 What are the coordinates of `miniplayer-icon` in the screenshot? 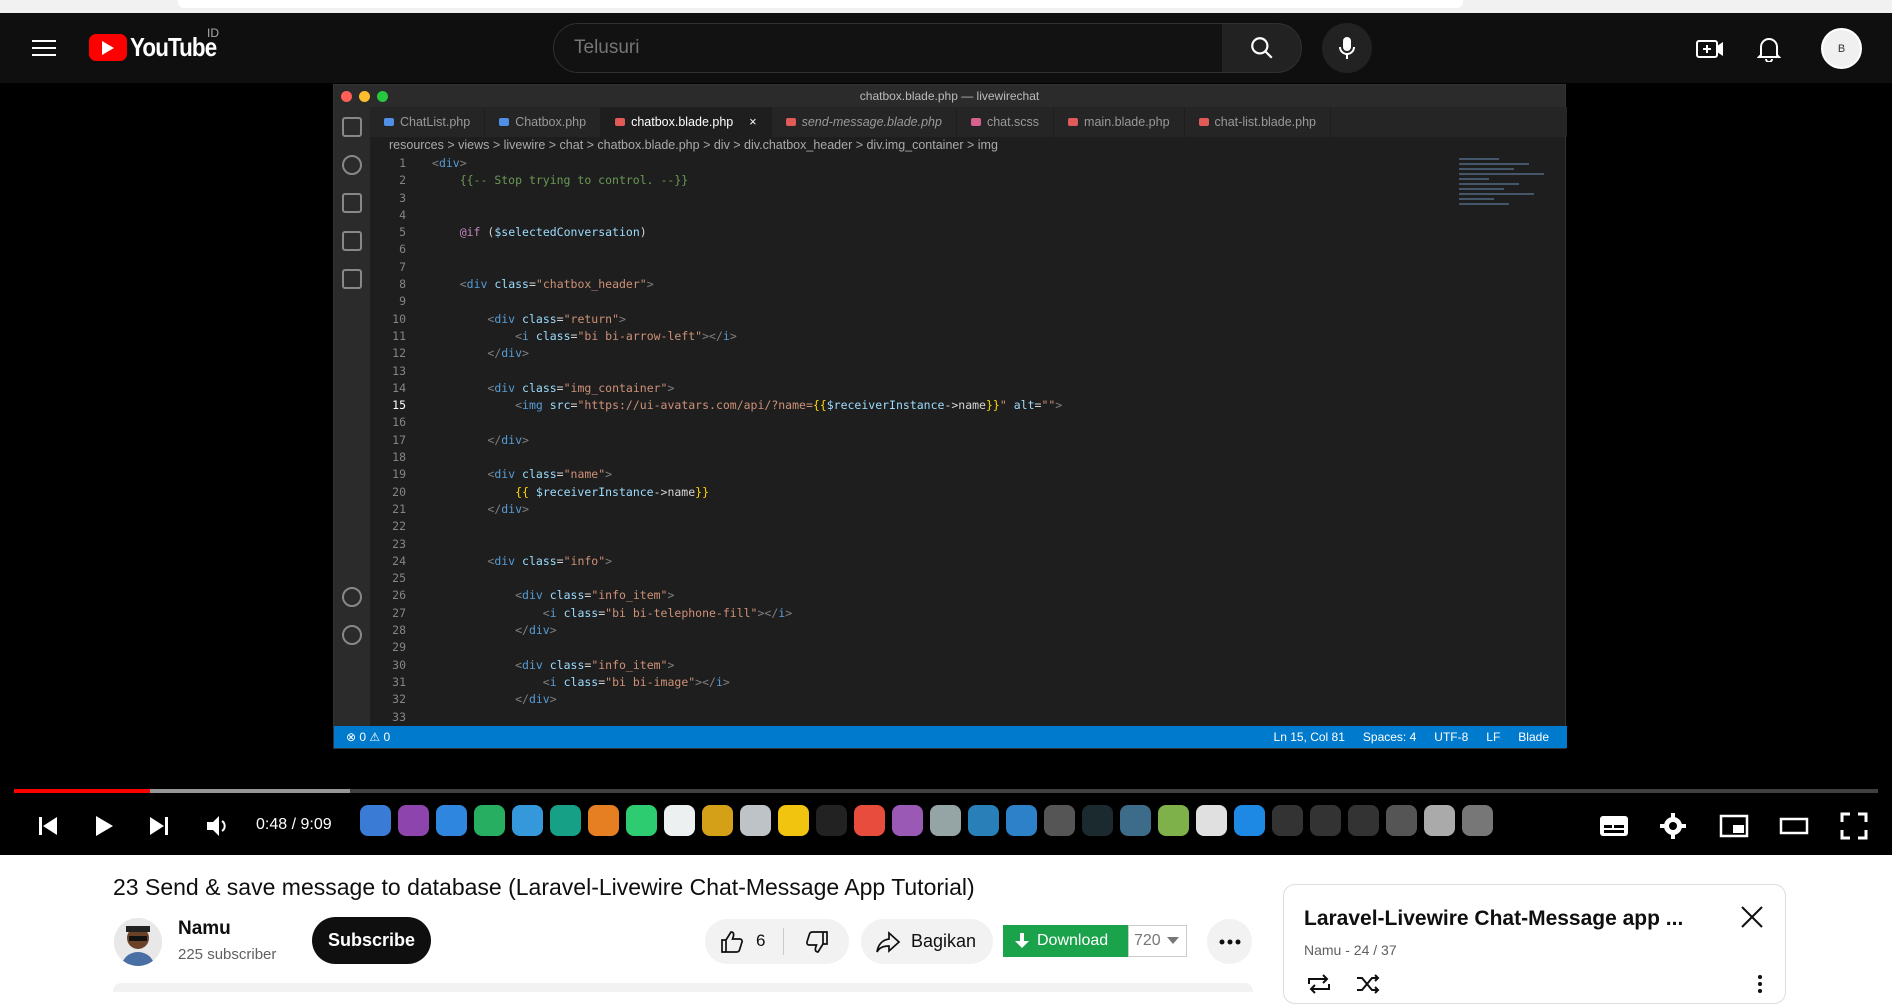 It's located at (1734, 826).